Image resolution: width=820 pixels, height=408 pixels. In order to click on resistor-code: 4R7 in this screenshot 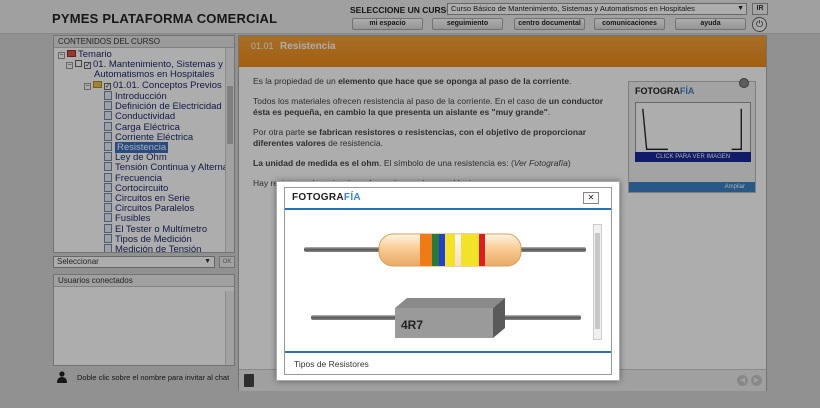, I will do `click(412, 325)`.